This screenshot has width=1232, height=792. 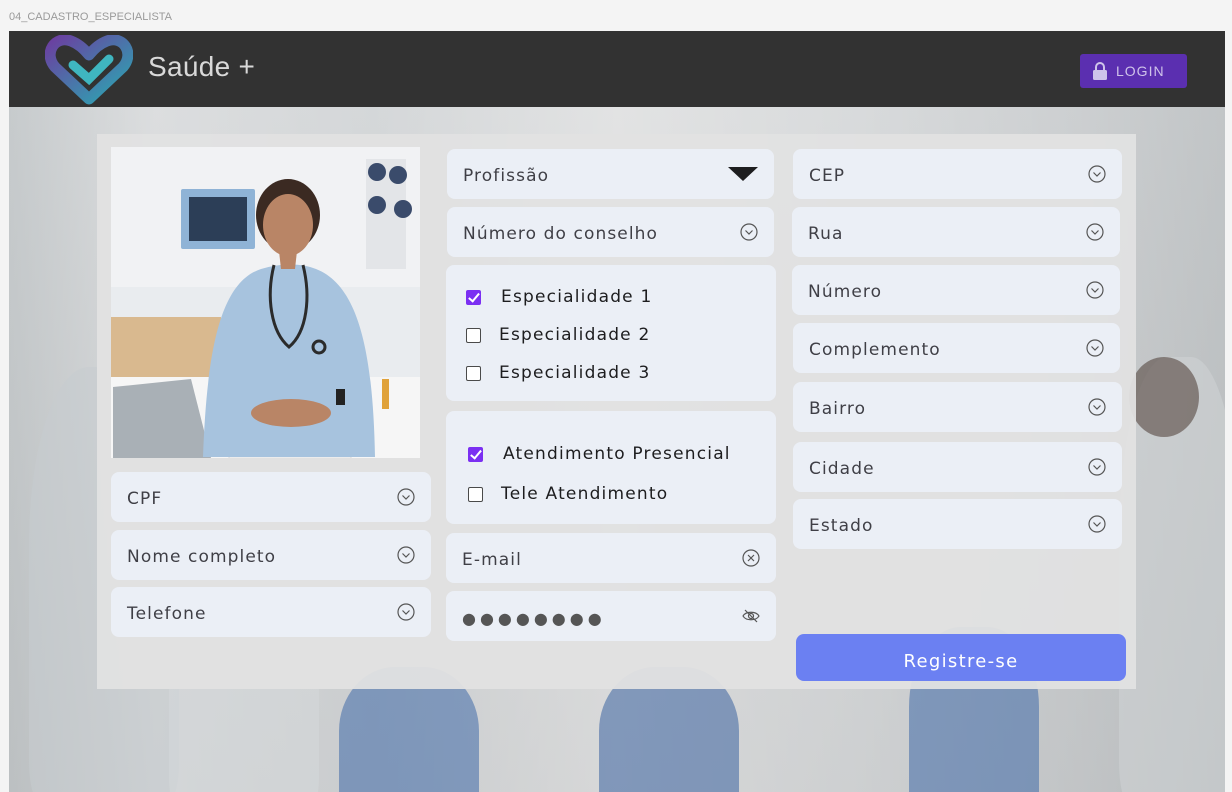 What do you see at coordinates (577, 297) in the screenshot?
I see `specialty-1-label: Especialidade 1` at bounding box center [577, 297].